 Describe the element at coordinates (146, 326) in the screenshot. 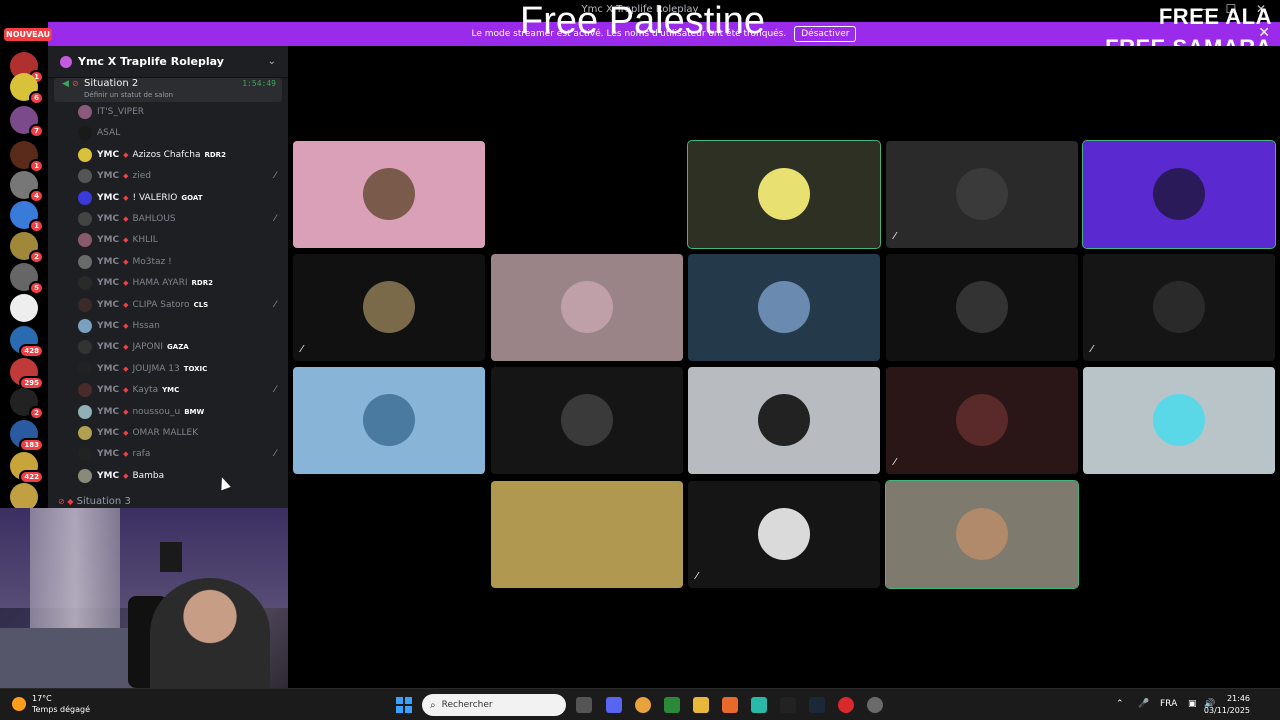

I see `member-name: Hssan` at that location.